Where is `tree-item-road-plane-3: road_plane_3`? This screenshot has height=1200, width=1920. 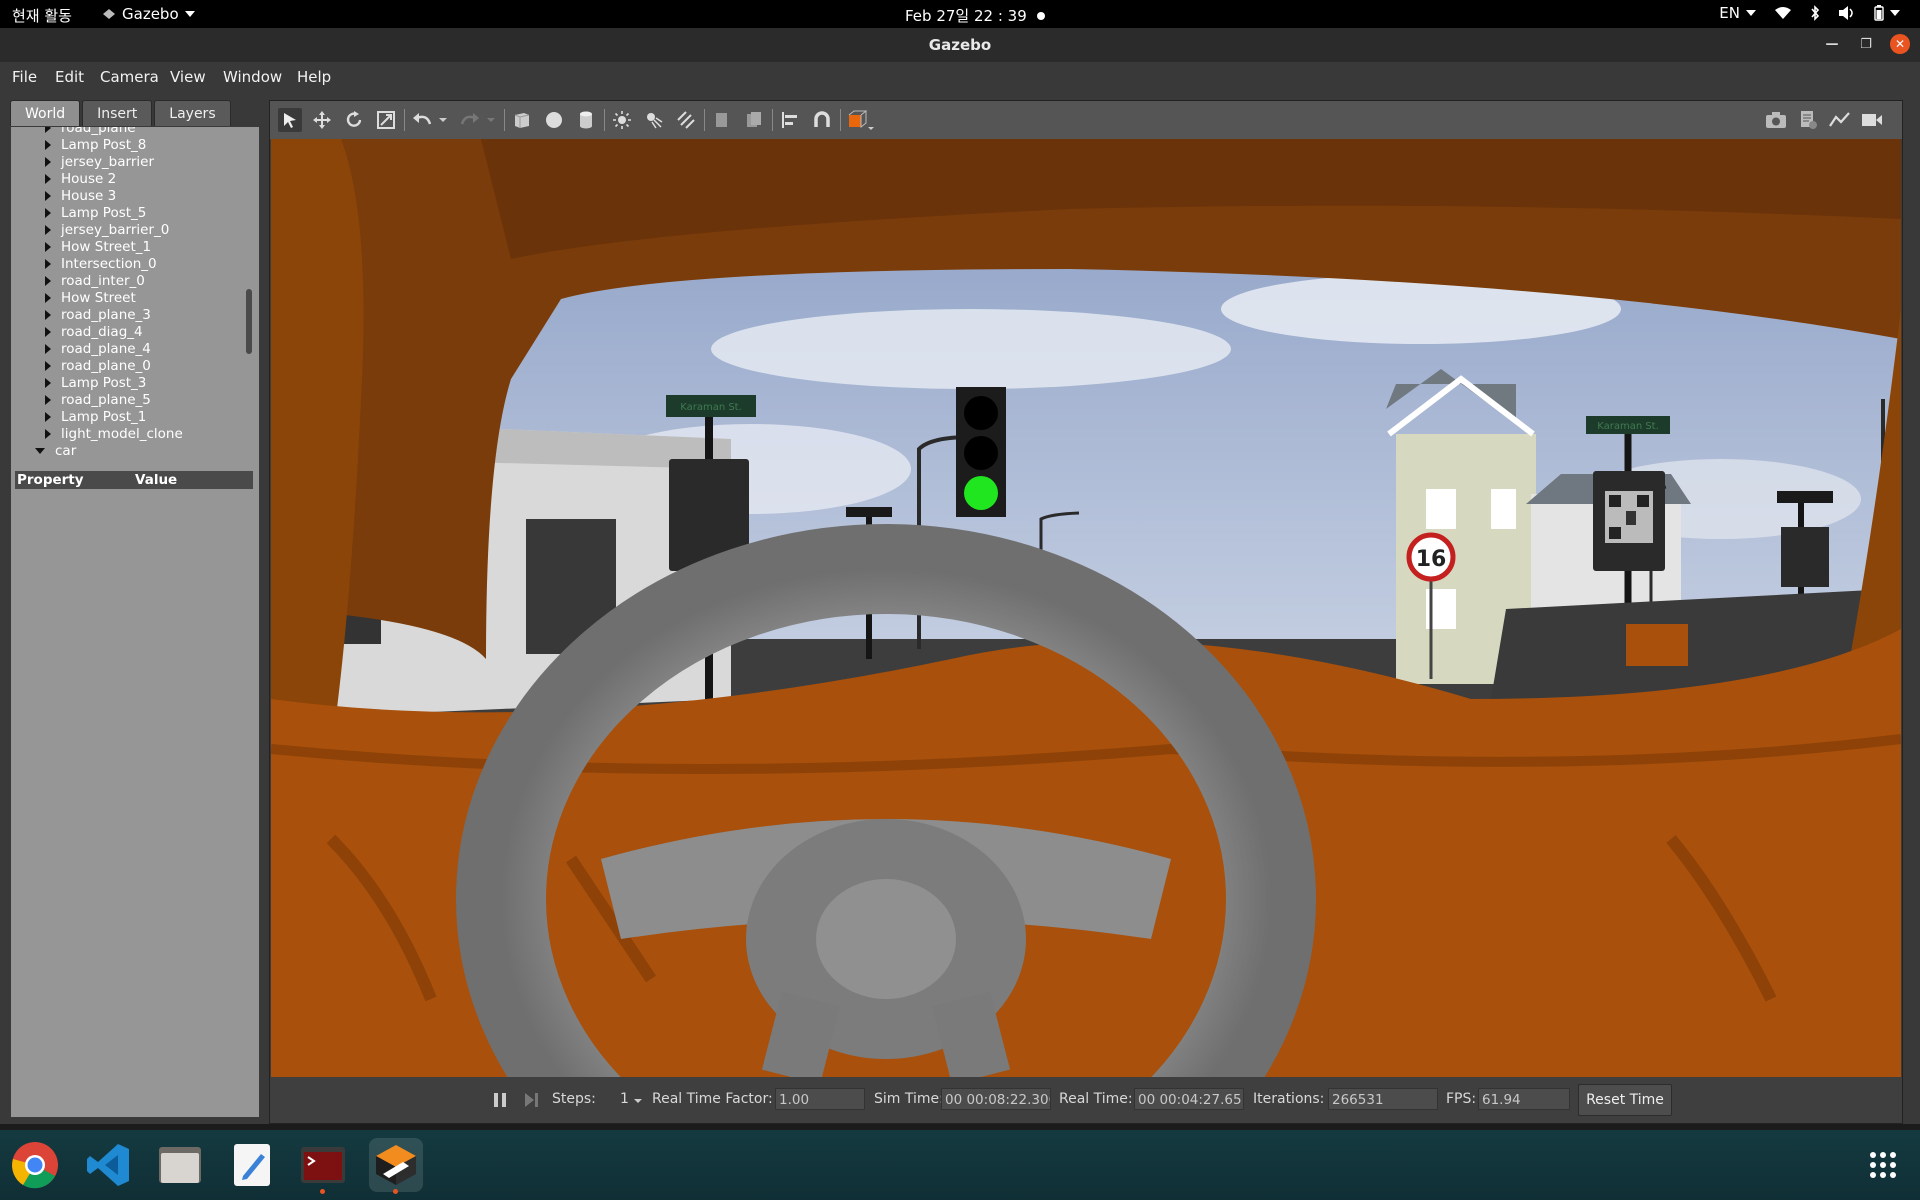 tree-item-road-plane-3: road_plane_3 is located at coordinates (98, 314).